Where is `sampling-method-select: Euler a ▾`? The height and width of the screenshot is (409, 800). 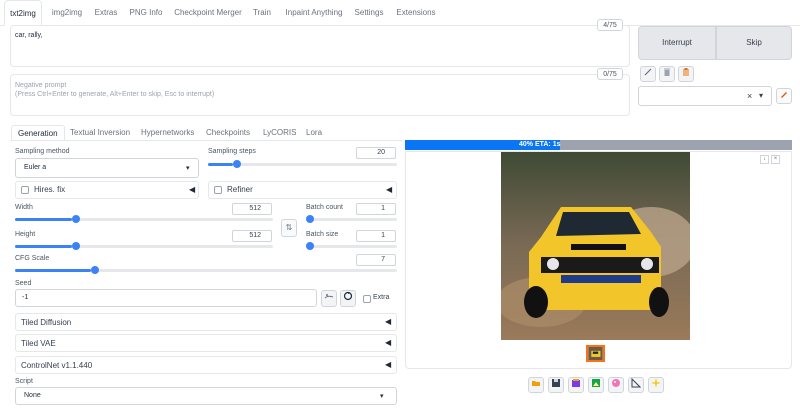 sampling-method-select: Euler a ▾ is located at coordinates (107, 168).